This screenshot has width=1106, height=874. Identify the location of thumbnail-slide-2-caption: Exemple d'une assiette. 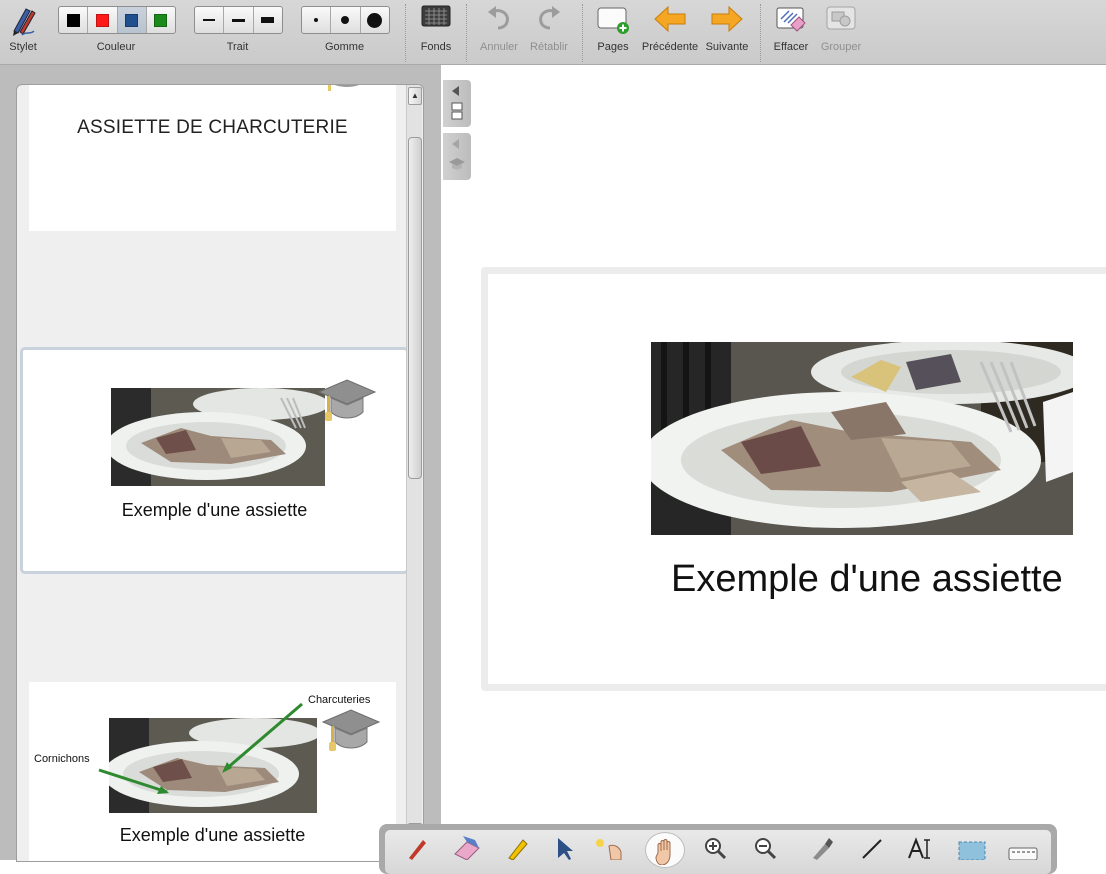
(214, 510).